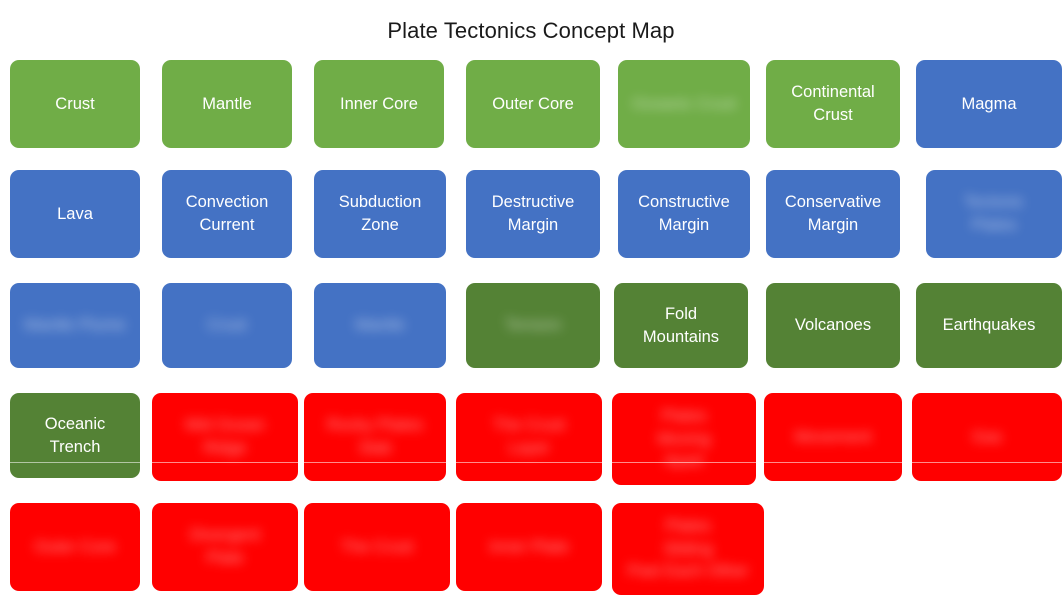 This screenshot has width=1062, height=598. I want to click on concept-node-label: Movement, so click(833, 436).